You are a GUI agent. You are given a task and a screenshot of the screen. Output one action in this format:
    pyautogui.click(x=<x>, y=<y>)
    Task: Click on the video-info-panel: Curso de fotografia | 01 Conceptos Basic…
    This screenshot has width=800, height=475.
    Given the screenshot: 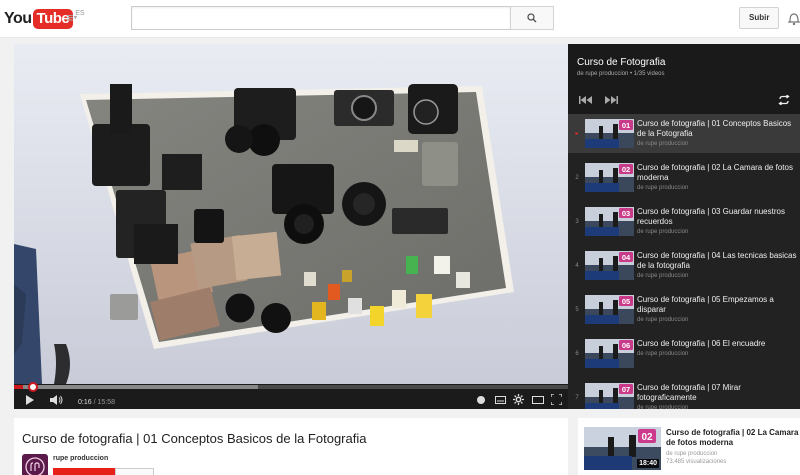 What is the action you would take?
    pyautogui.click(x=291, y=446)
    